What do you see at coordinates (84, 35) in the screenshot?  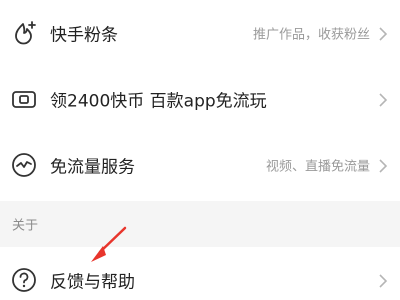 I see `menu-item-label: 快手粉条` at bounding box center [84, 35].